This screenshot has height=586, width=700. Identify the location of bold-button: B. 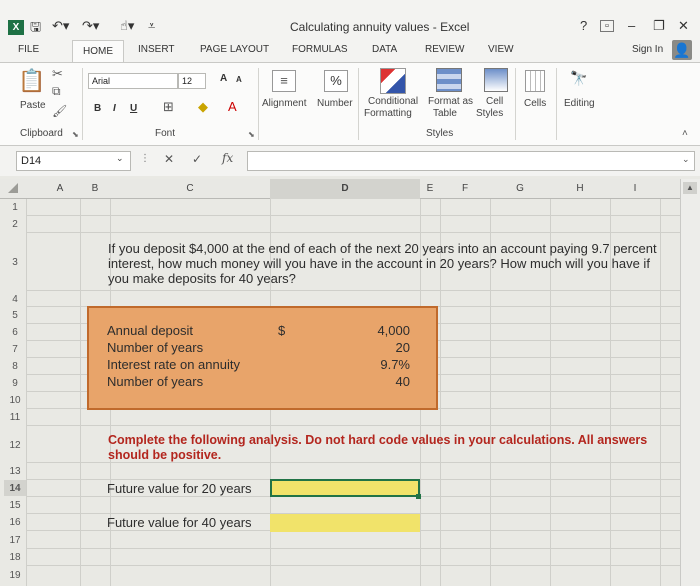
(97, 108).